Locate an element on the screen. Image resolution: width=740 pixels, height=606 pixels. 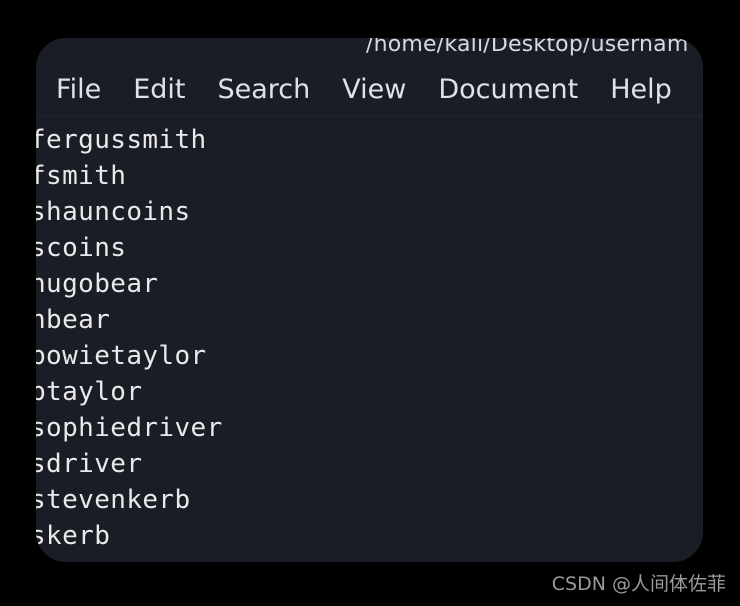
document-line: hbear is located at coordinates (73, 320).